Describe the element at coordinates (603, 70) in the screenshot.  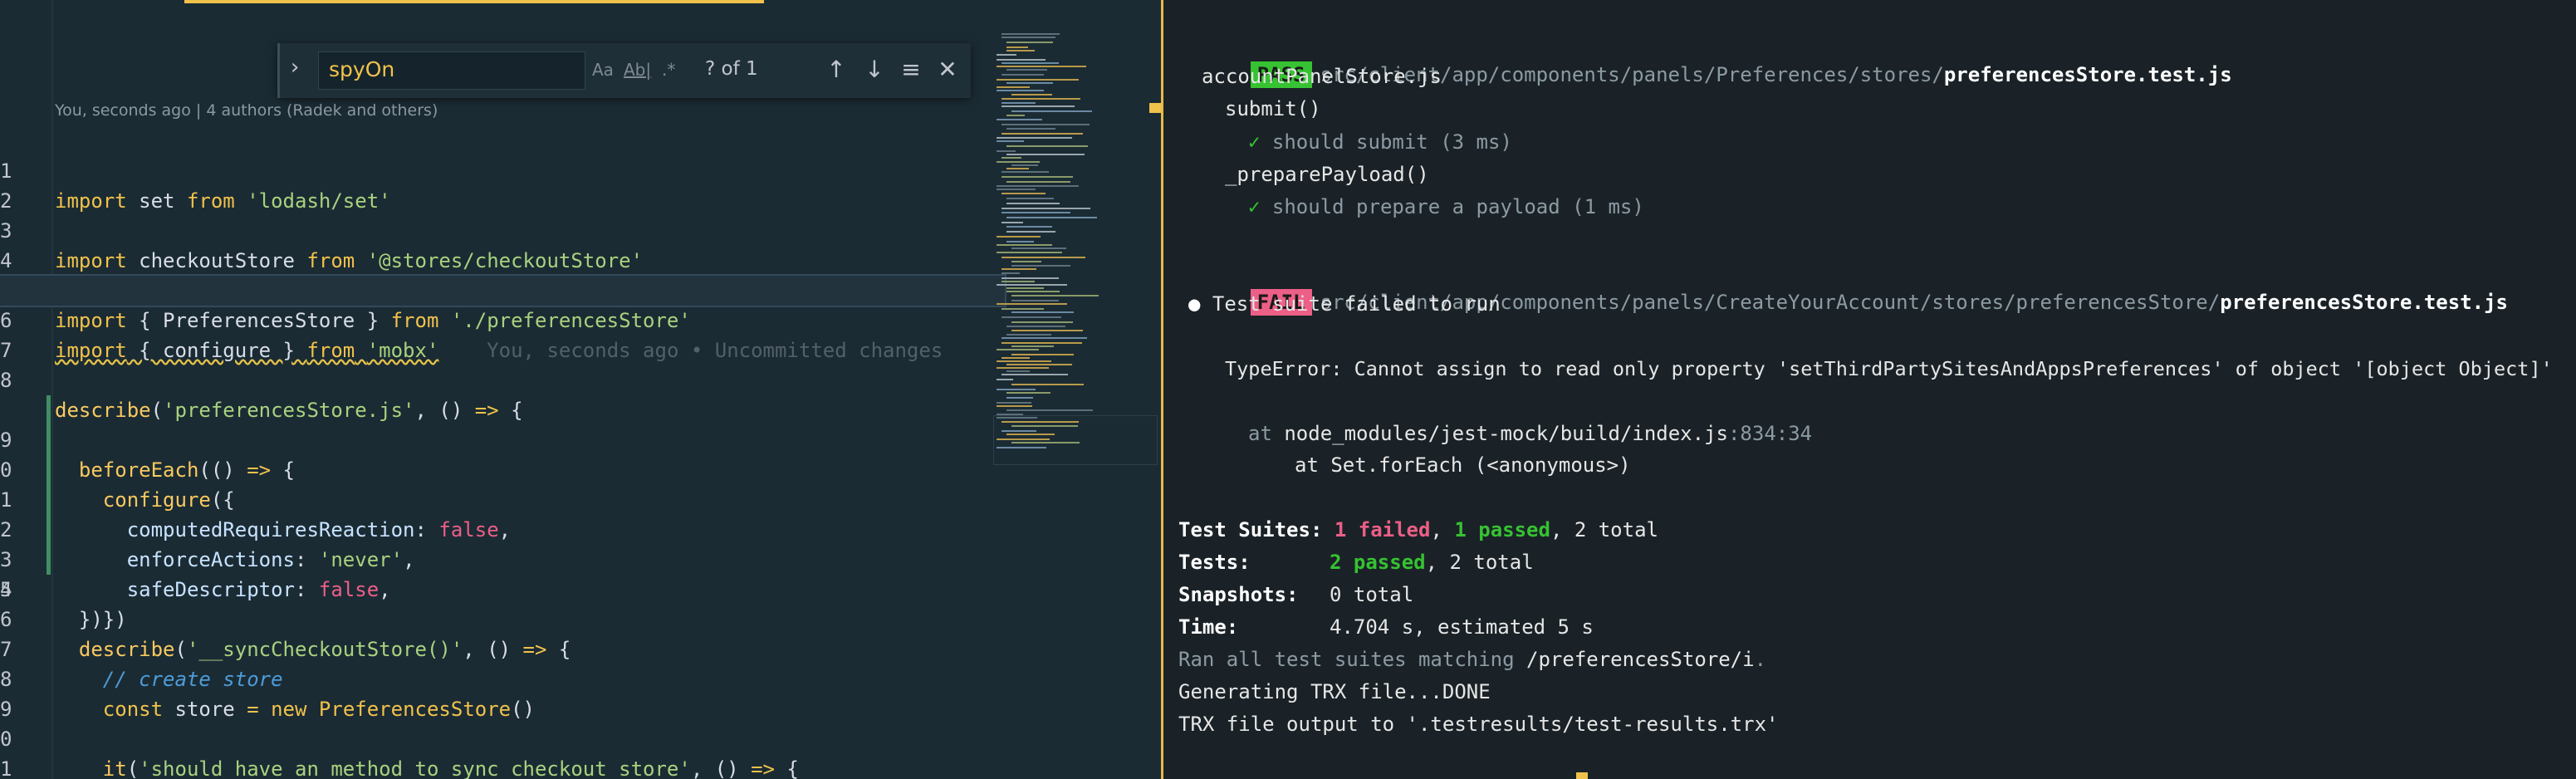
I see `match-case-toggle: Aa` at that location.